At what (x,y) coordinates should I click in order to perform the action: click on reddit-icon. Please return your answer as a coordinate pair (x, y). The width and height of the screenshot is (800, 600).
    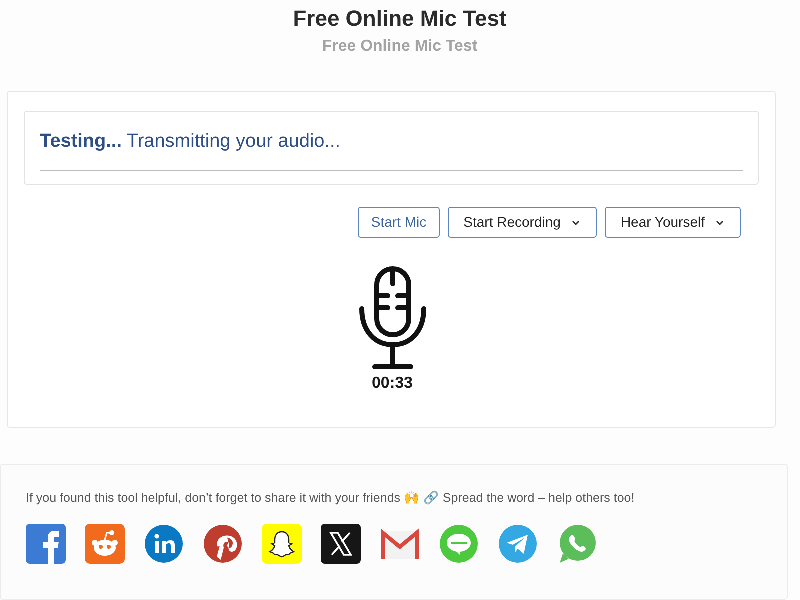
    Looking at the image, I should click on (105, 544).